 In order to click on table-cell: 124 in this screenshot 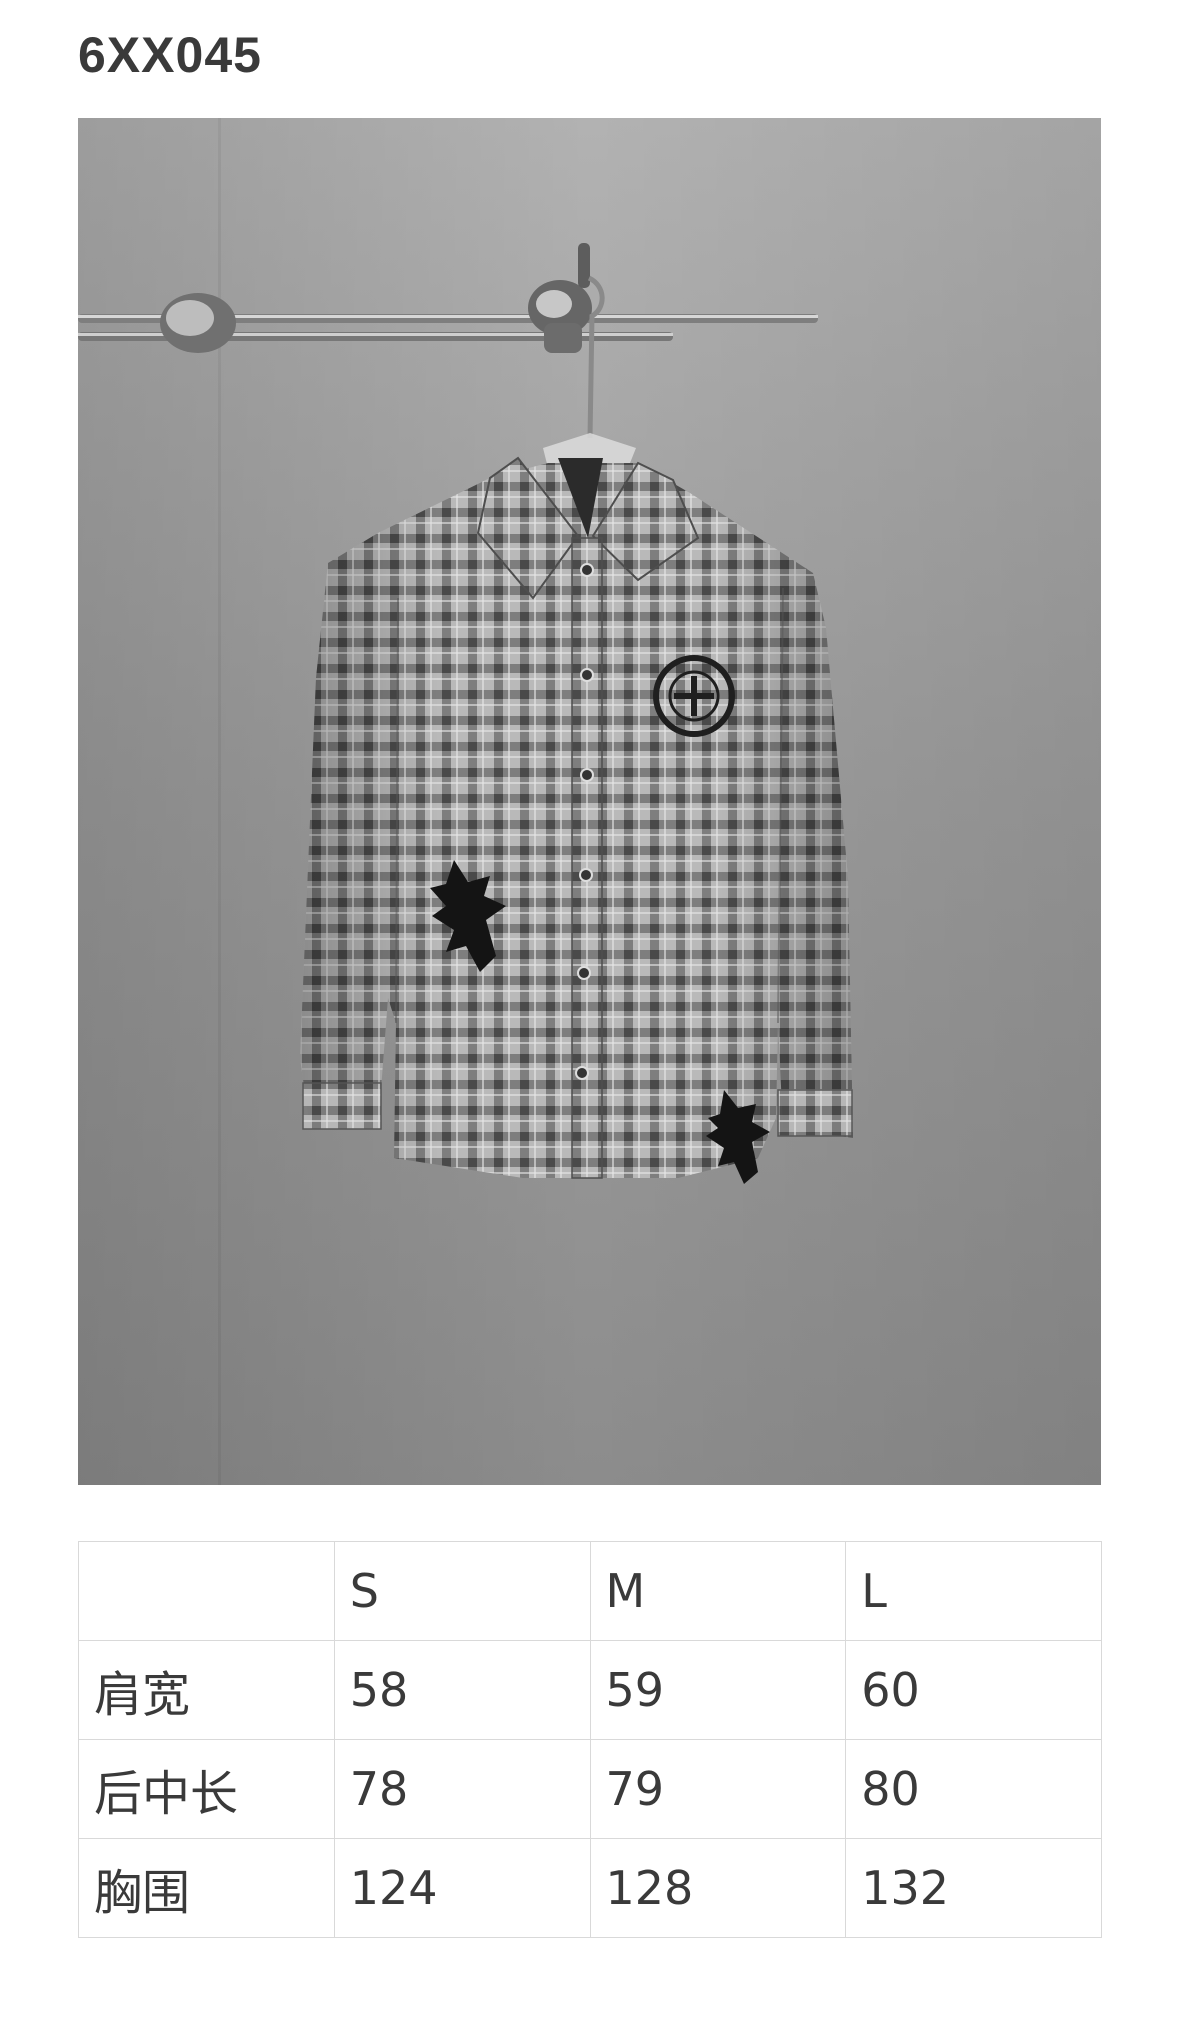, I will do `click(462, 1888)`.